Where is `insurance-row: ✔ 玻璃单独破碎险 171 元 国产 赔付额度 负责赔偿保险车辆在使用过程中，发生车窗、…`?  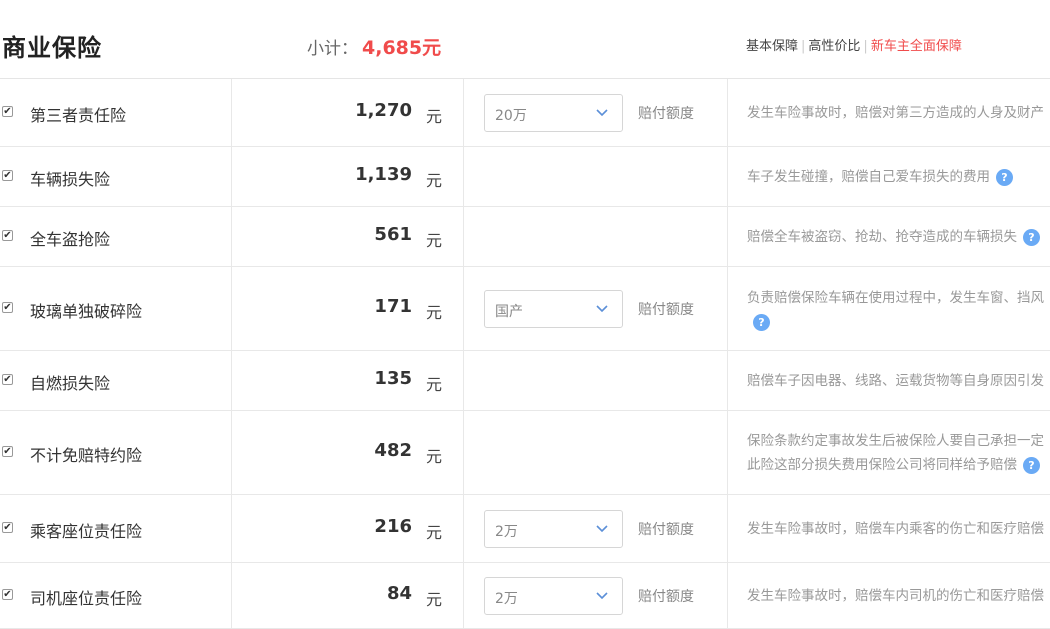 insurance-row: ✔ 玻璃单独破碎险 171 元 国产 赔付额度 负责赔偿保险车辆在使用过程中，发生车窗、… is located at coordinates (525, 309).